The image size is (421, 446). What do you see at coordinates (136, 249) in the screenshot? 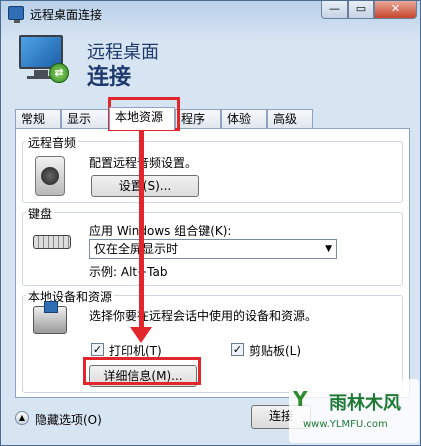
I see `keyboard-combo-value: 仅在全屏显示时` at bounding box center [136, 249].